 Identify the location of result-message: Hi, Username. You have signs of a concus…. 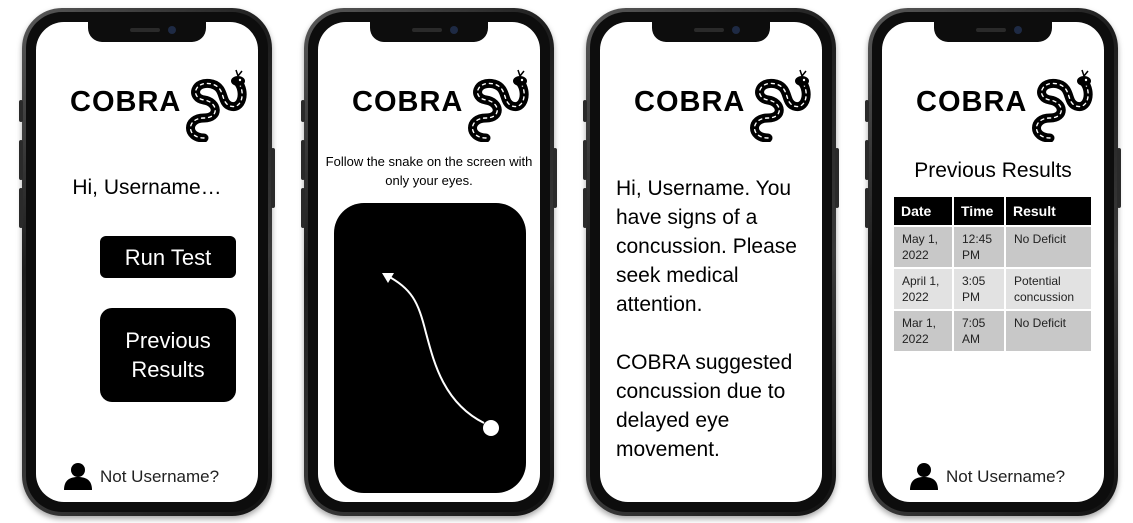
(716, 319).